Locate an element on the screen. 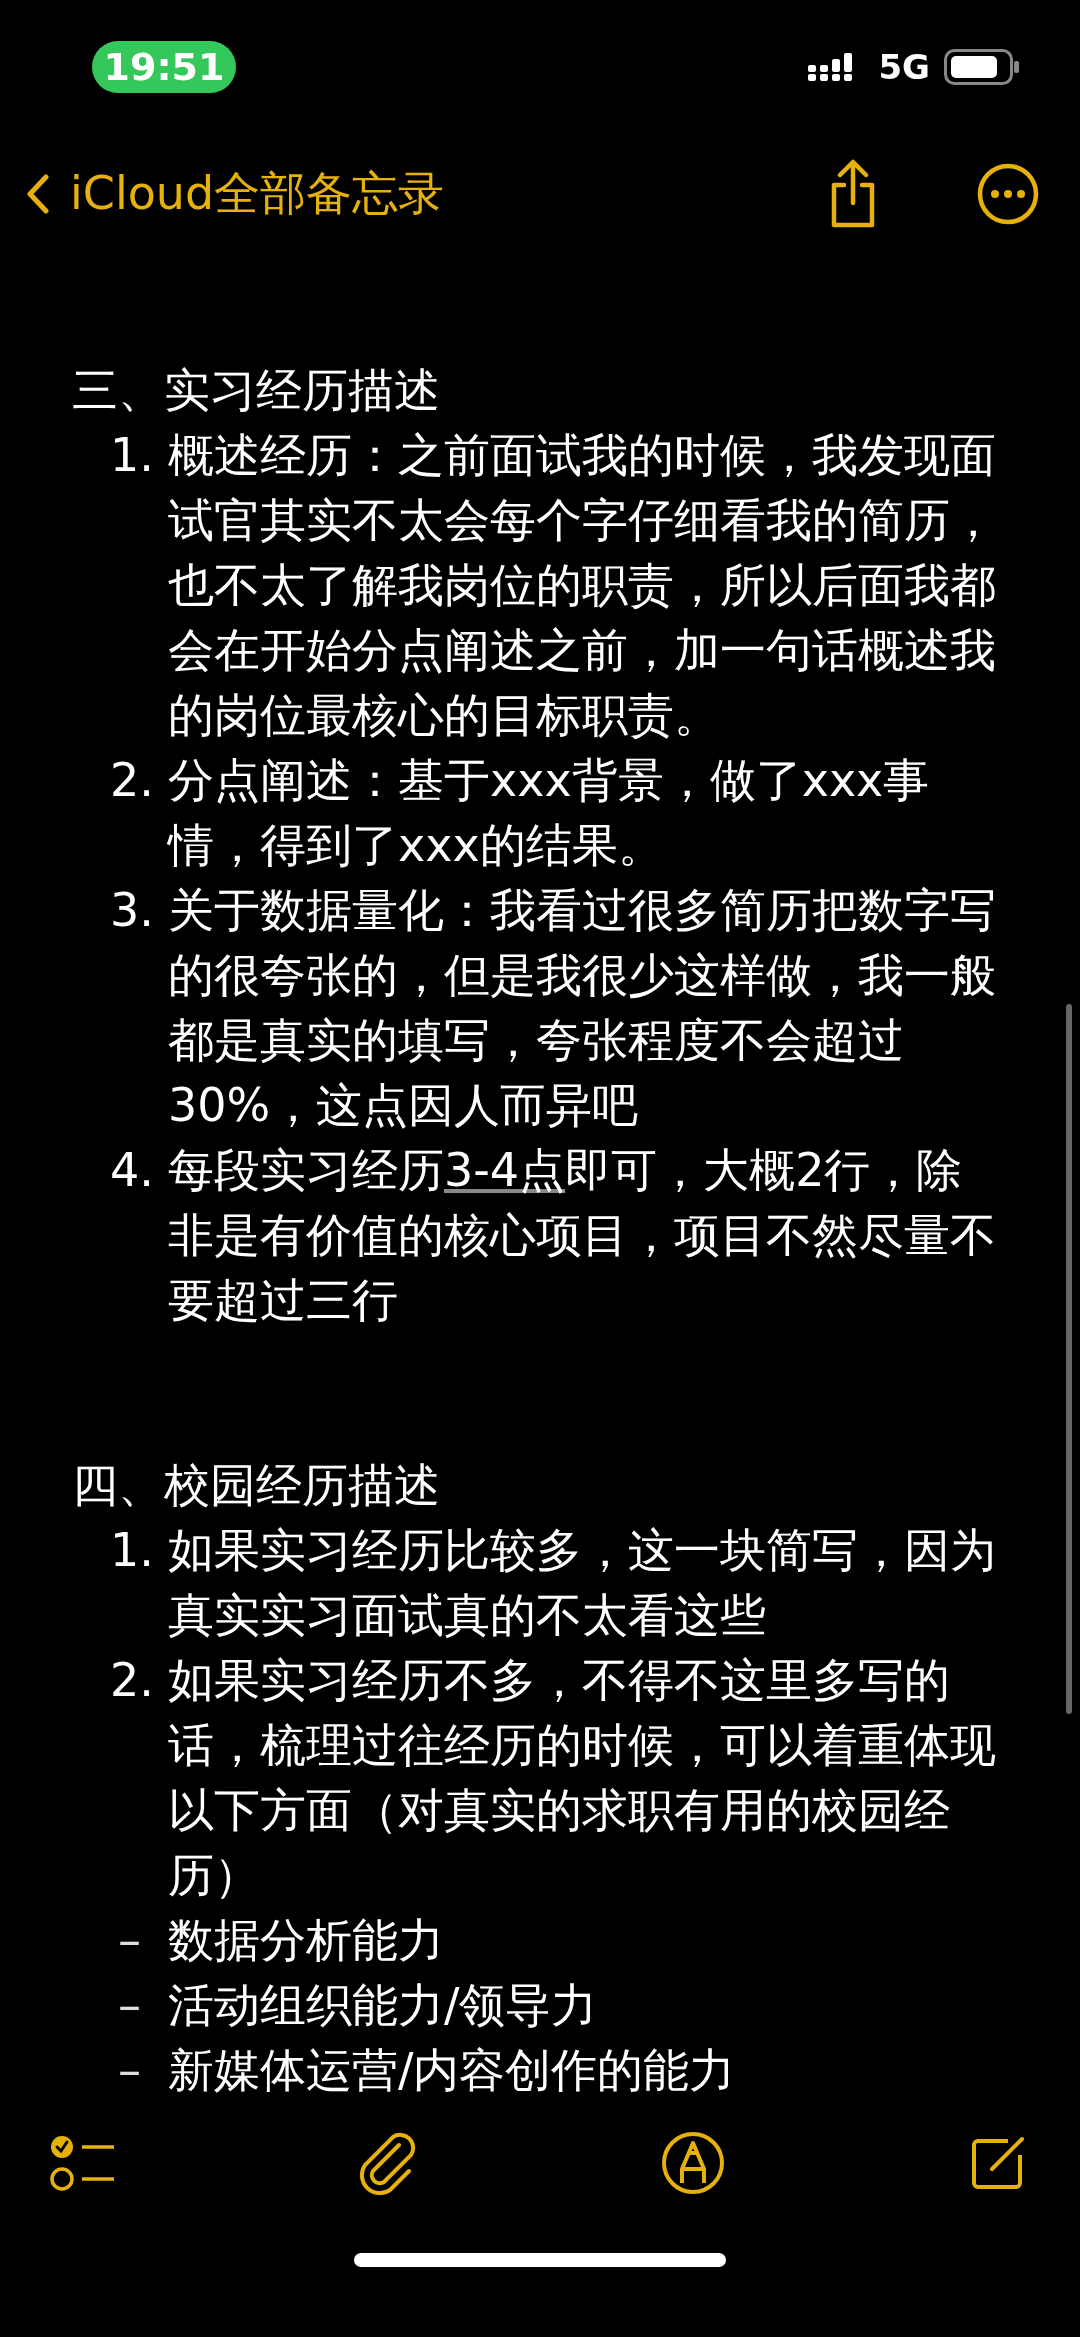 The image size is (1080, 2337). section-heading: 四、校园经历描述 is located at coordinates (256, 1485).